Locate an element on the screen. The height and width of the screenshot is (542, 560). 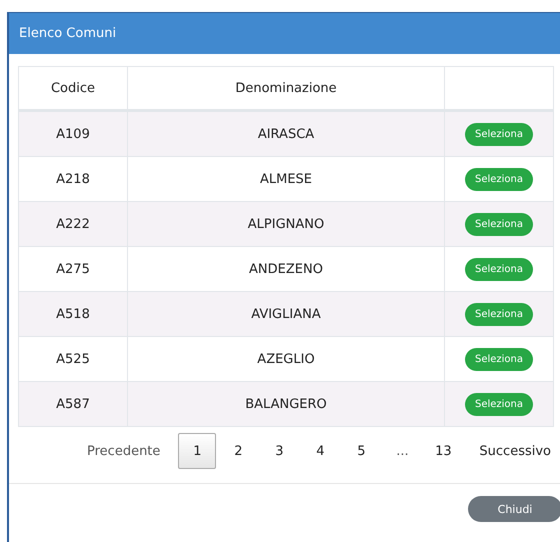
table-cell: A518 is located at coordinates (73, 314).